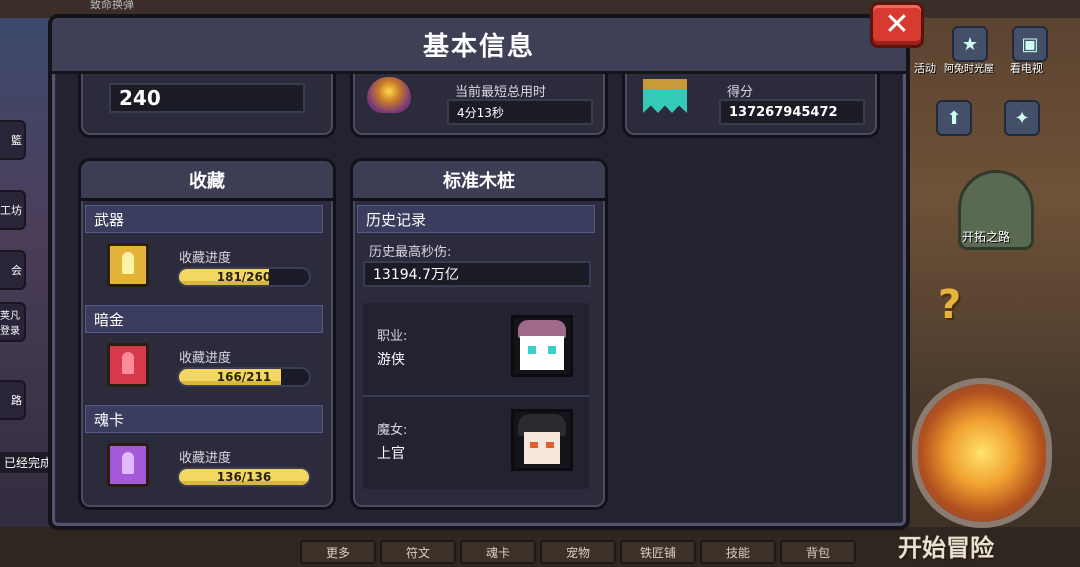 The height and width of the screenshot is (567, 1080). I want to click on dark-gold-progress-bar: 166/211, so click(244, 377).